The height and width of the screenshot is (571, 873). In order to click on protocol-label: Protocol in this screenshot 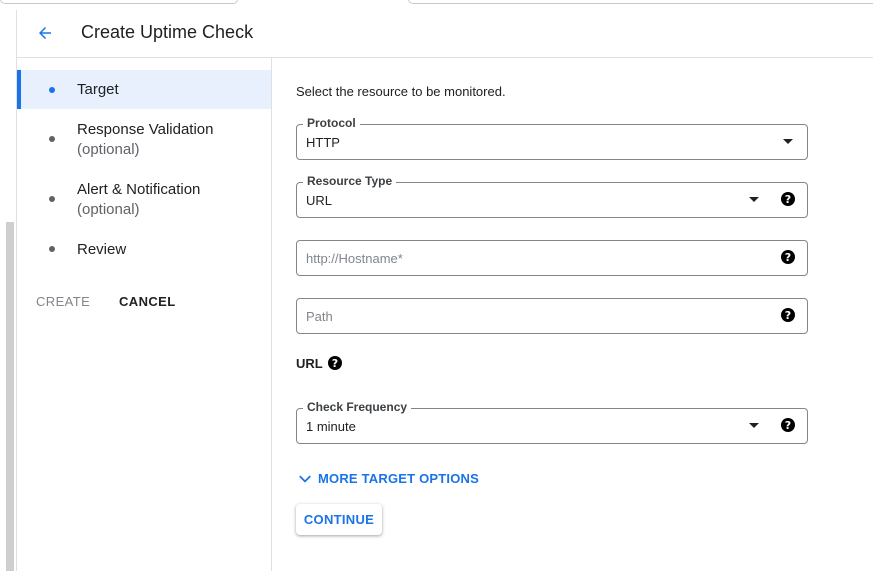, I will do `click(331, 123)`.